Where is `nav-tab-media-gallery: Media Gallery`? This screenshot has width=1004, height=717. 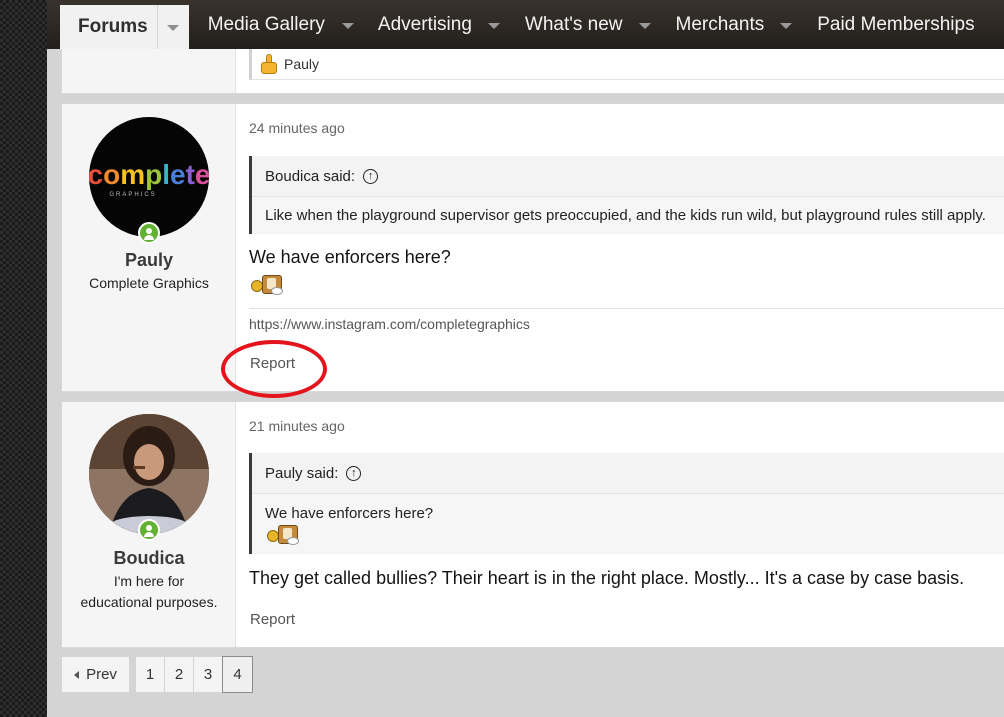
nav-tab-media-gallery: Media Gallery is located at coordinates (281, 24).